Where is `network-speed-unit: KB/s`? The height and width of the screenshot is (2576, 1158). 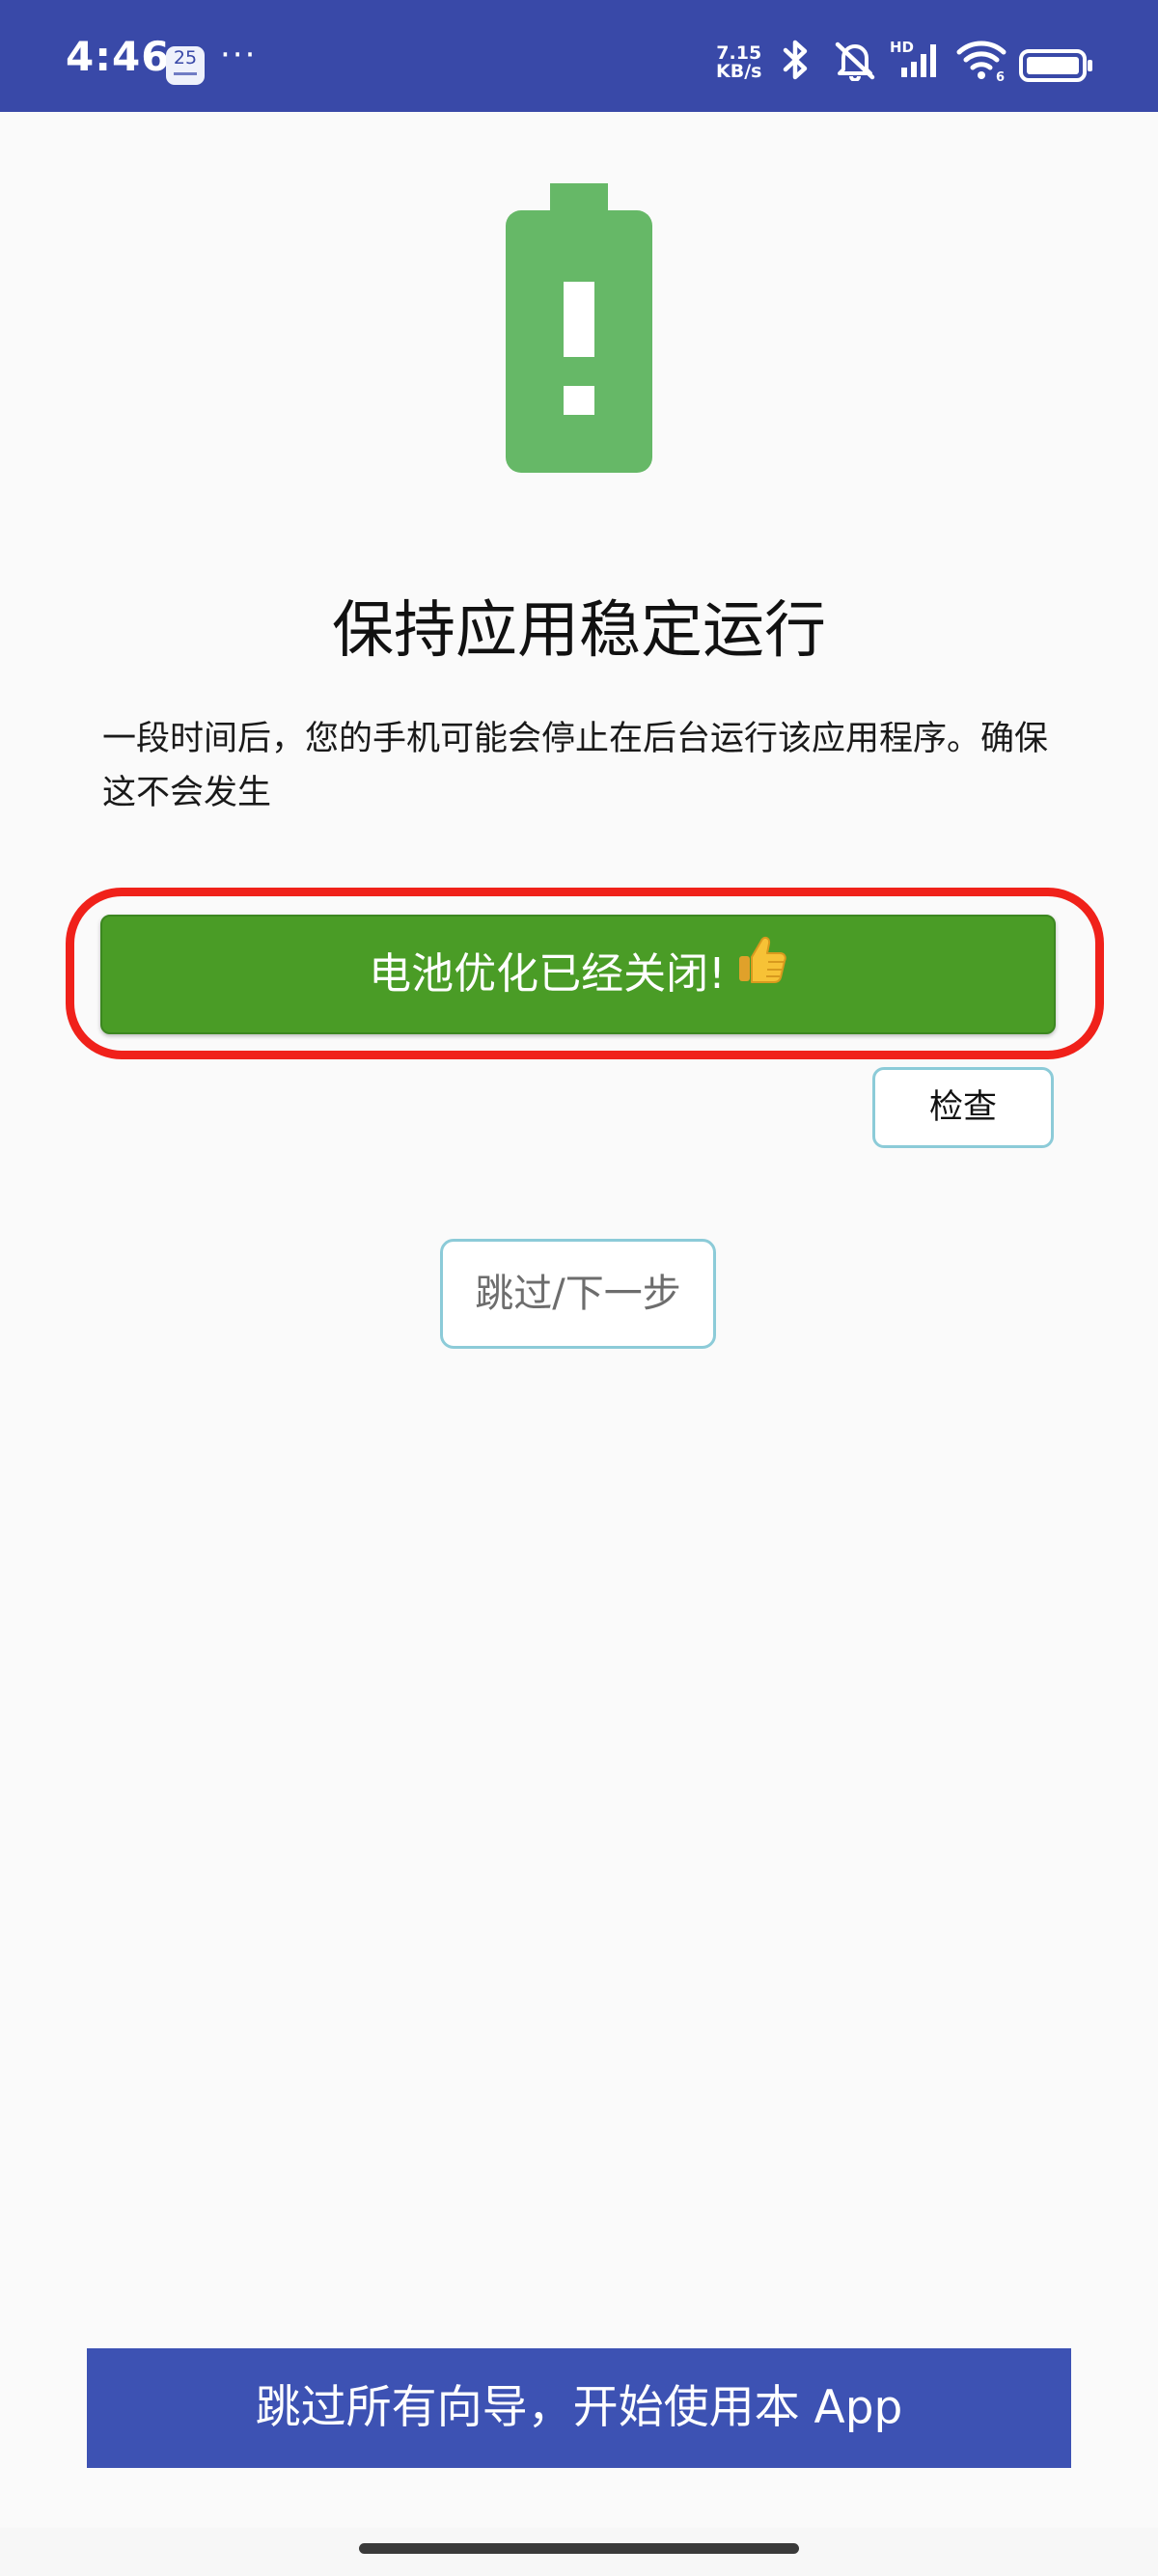
network-speed-unit: KB/s is located at coordinates (739, 71).